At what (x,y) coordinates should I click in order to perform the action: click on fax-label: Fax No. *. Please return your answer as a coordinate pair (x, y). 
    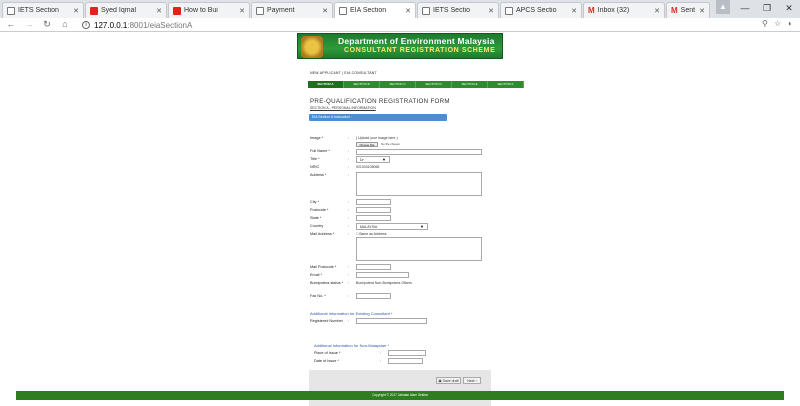
    Looking at the image, I should click on (318, 296).